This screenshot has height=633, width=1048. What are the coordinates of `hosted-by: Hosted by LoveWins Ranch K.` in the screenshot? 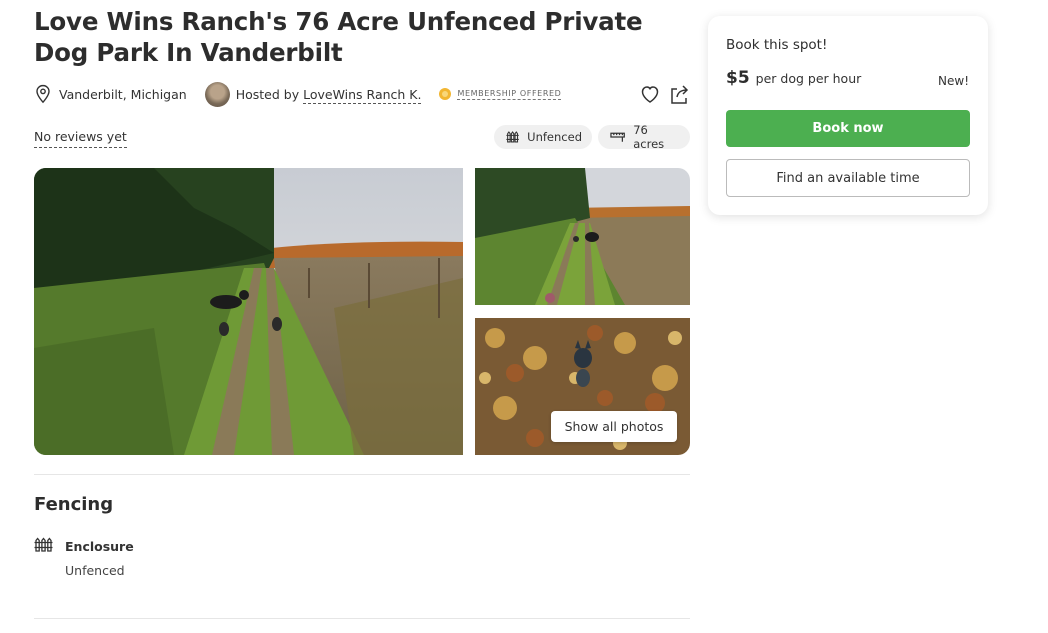 It's located at (328, 95).